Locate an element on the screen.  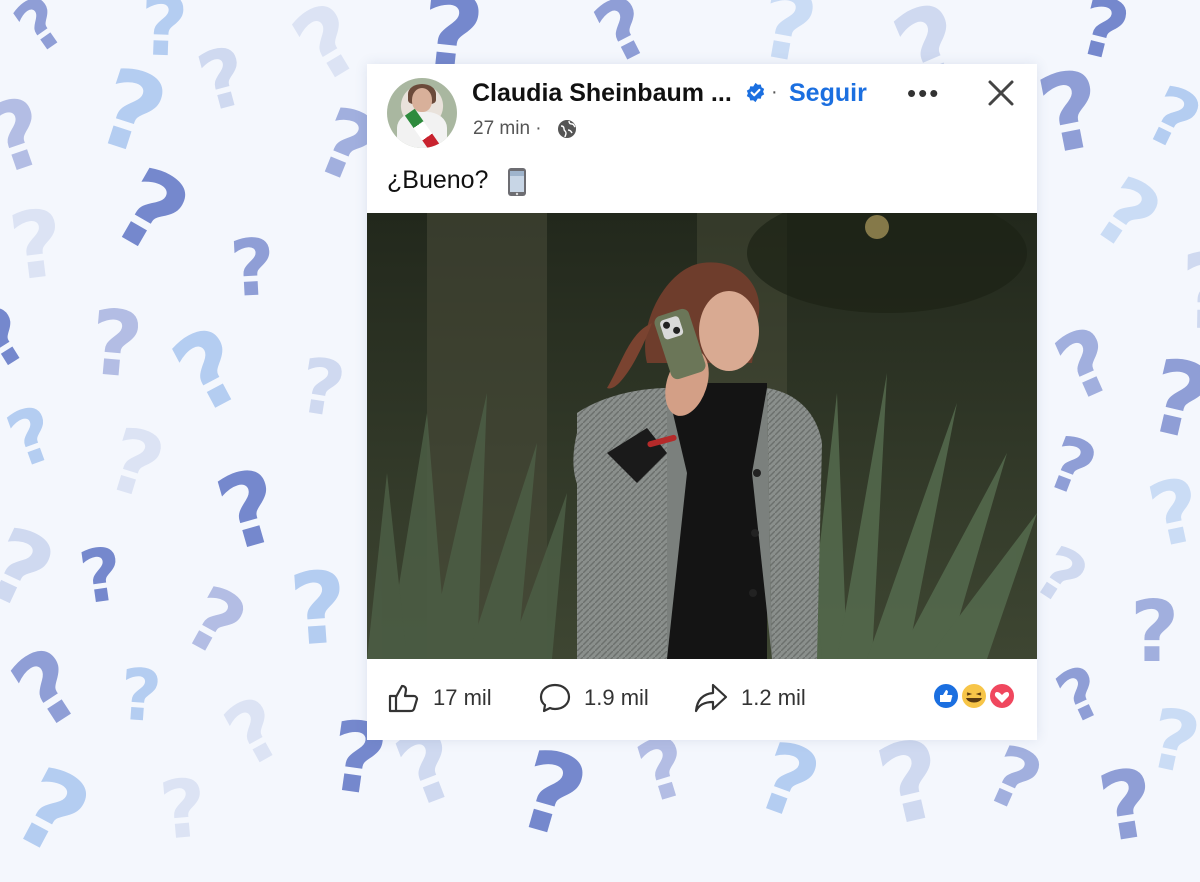
share-icon is located at coordinates (711, 698).